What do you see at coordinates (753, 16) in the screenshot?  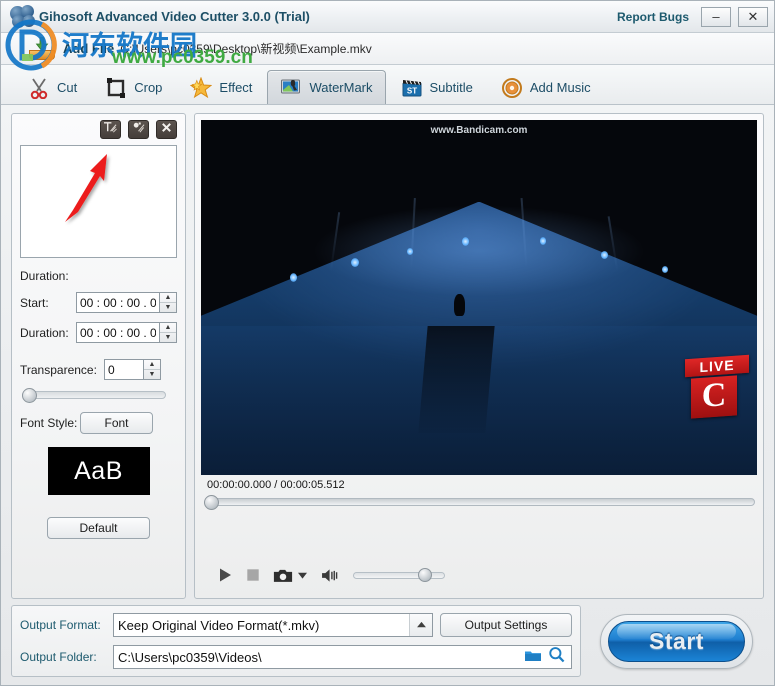 I see `close-button: ✕` at bounding box center [753, 16].